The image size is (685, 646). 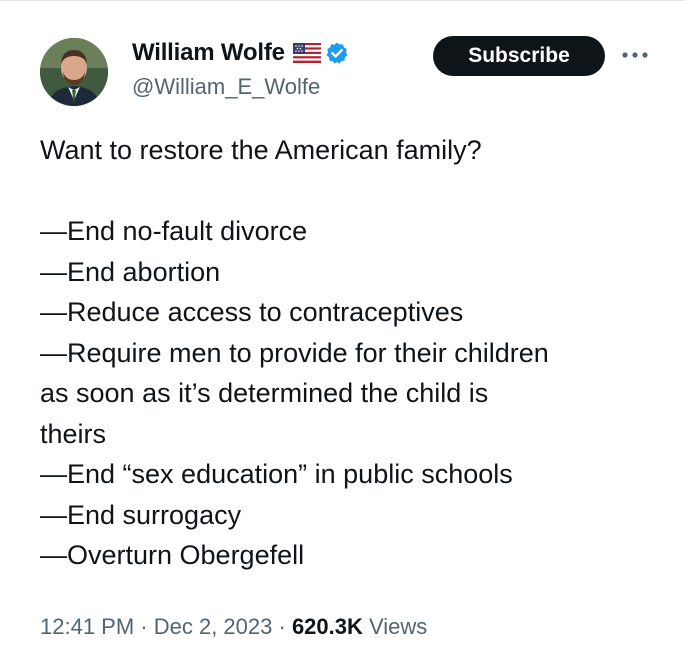 What do you see at coordinates (261, 150) in the screenshot?
I see `tweet-line: Want to restore the American family?` at bounding box center [261, 150].